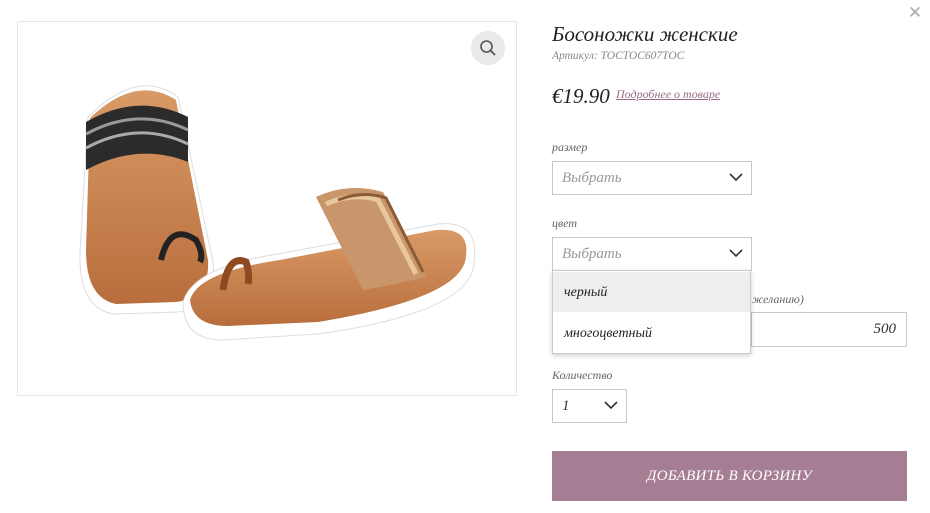  I want to click on quantity-select: 1, so click(589, 406).